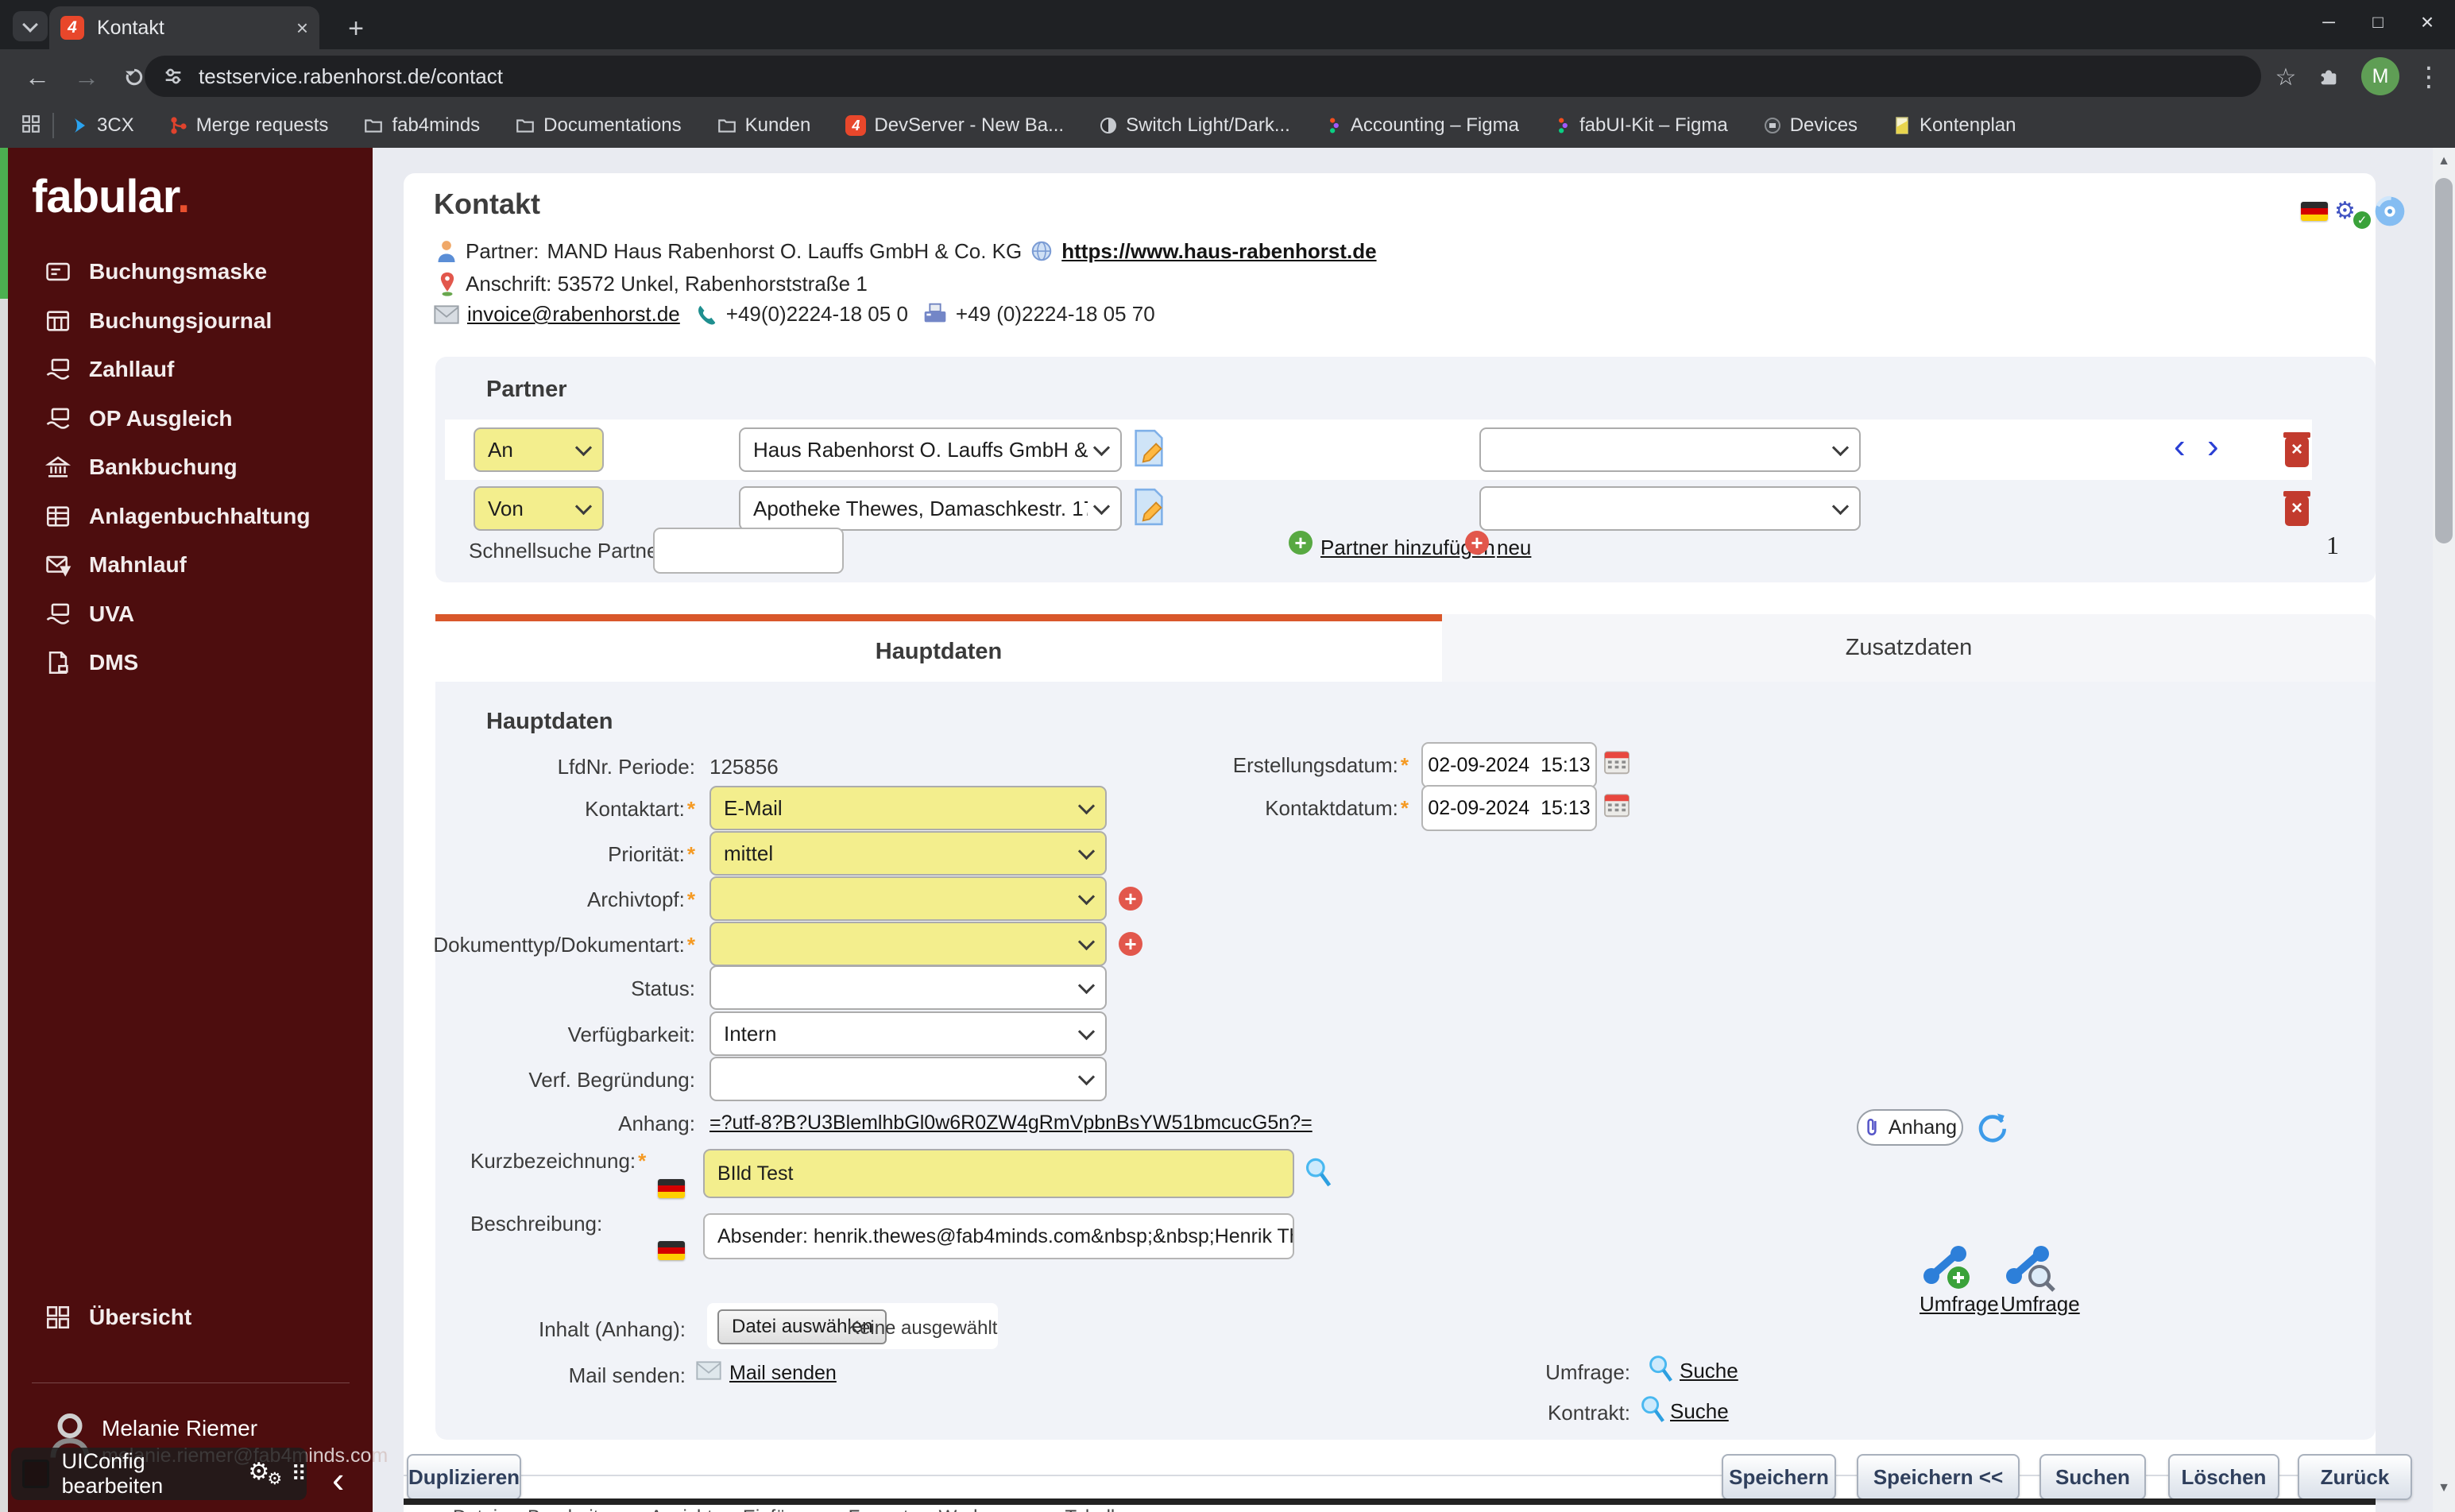 The height and width of the screenshot is (1512, 2455). I want to click on quick-search-input, so click(748, 551).